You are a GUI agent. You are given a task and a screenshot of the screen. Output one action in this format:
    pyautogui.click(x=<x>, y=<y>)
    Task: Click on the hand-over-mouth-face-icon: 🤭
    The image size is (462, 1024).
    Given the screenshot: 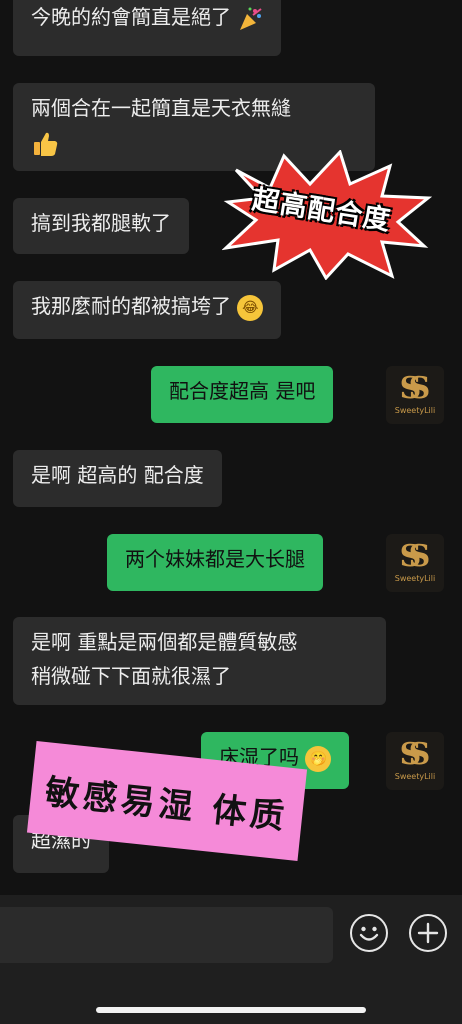 What is the action you would take?
    pyautogui.click(x=318, y=758)
    